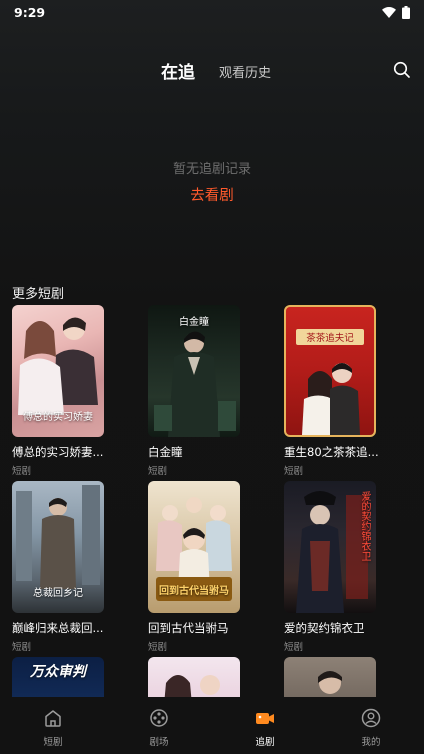 The height and width of the screenshot is (754, 424). Describe the element at coordinates (406, 12) in the screenshot. I see `battery-icon` at that location.